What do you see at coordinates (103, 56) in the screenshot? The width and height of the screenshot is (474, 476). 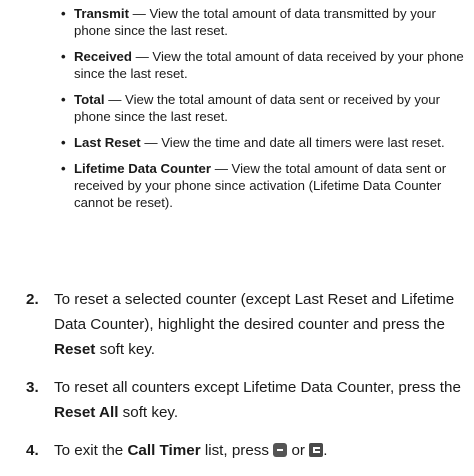 I see `term-received: Received` at bounding box center [103, 56].